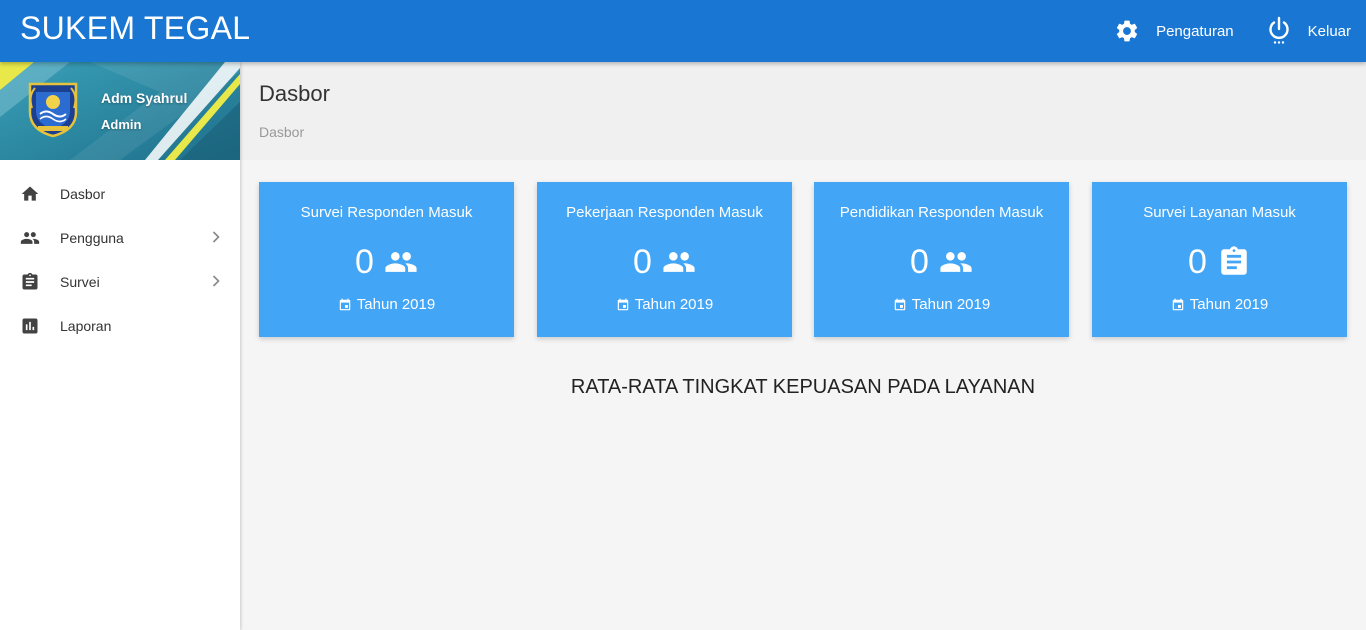  Describe the element at coordinates (683, 31) in the screenshot. I see `top-bar: SUKEM TEGAL Pengaturan Keluar` at that location.